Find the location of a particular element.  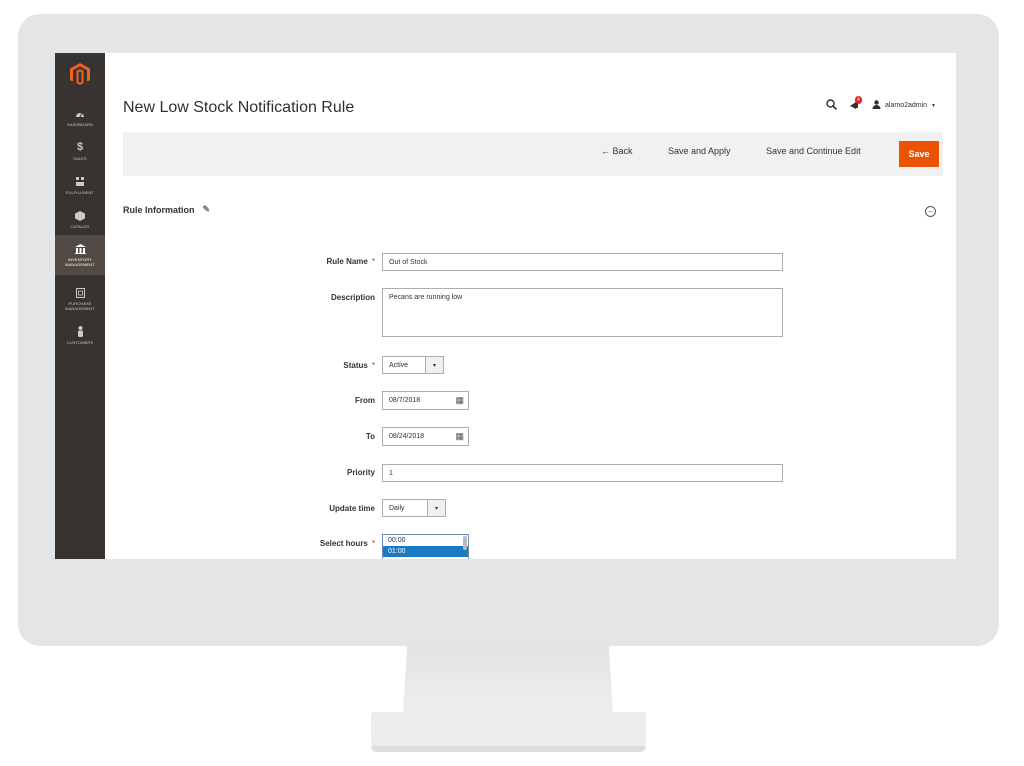

from-label: From is located at coordinates (365, 400).